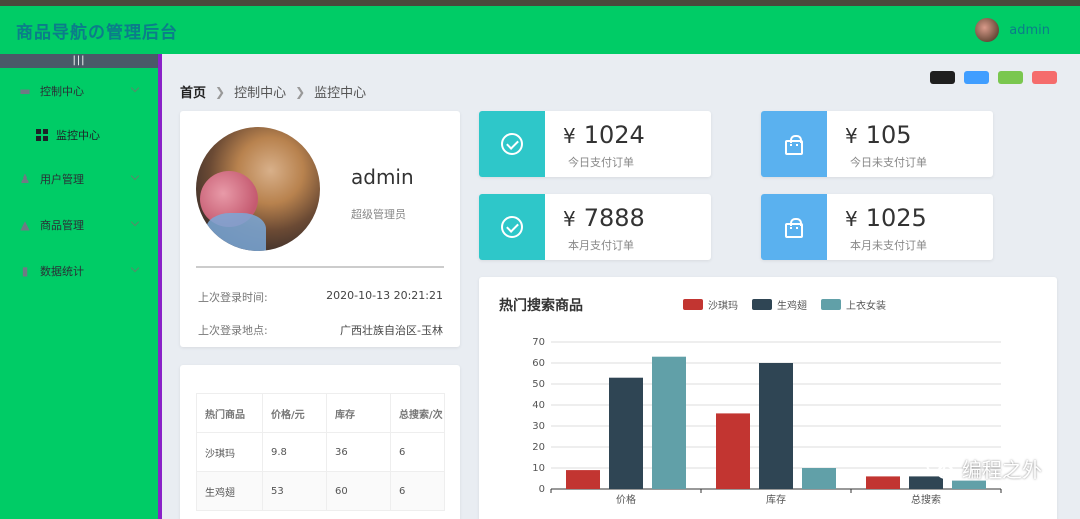  What do you see at coordinates (229, 491) in the screenshot?
I see `table-cell: 生鸡翅` at bounding box center [229, 491].